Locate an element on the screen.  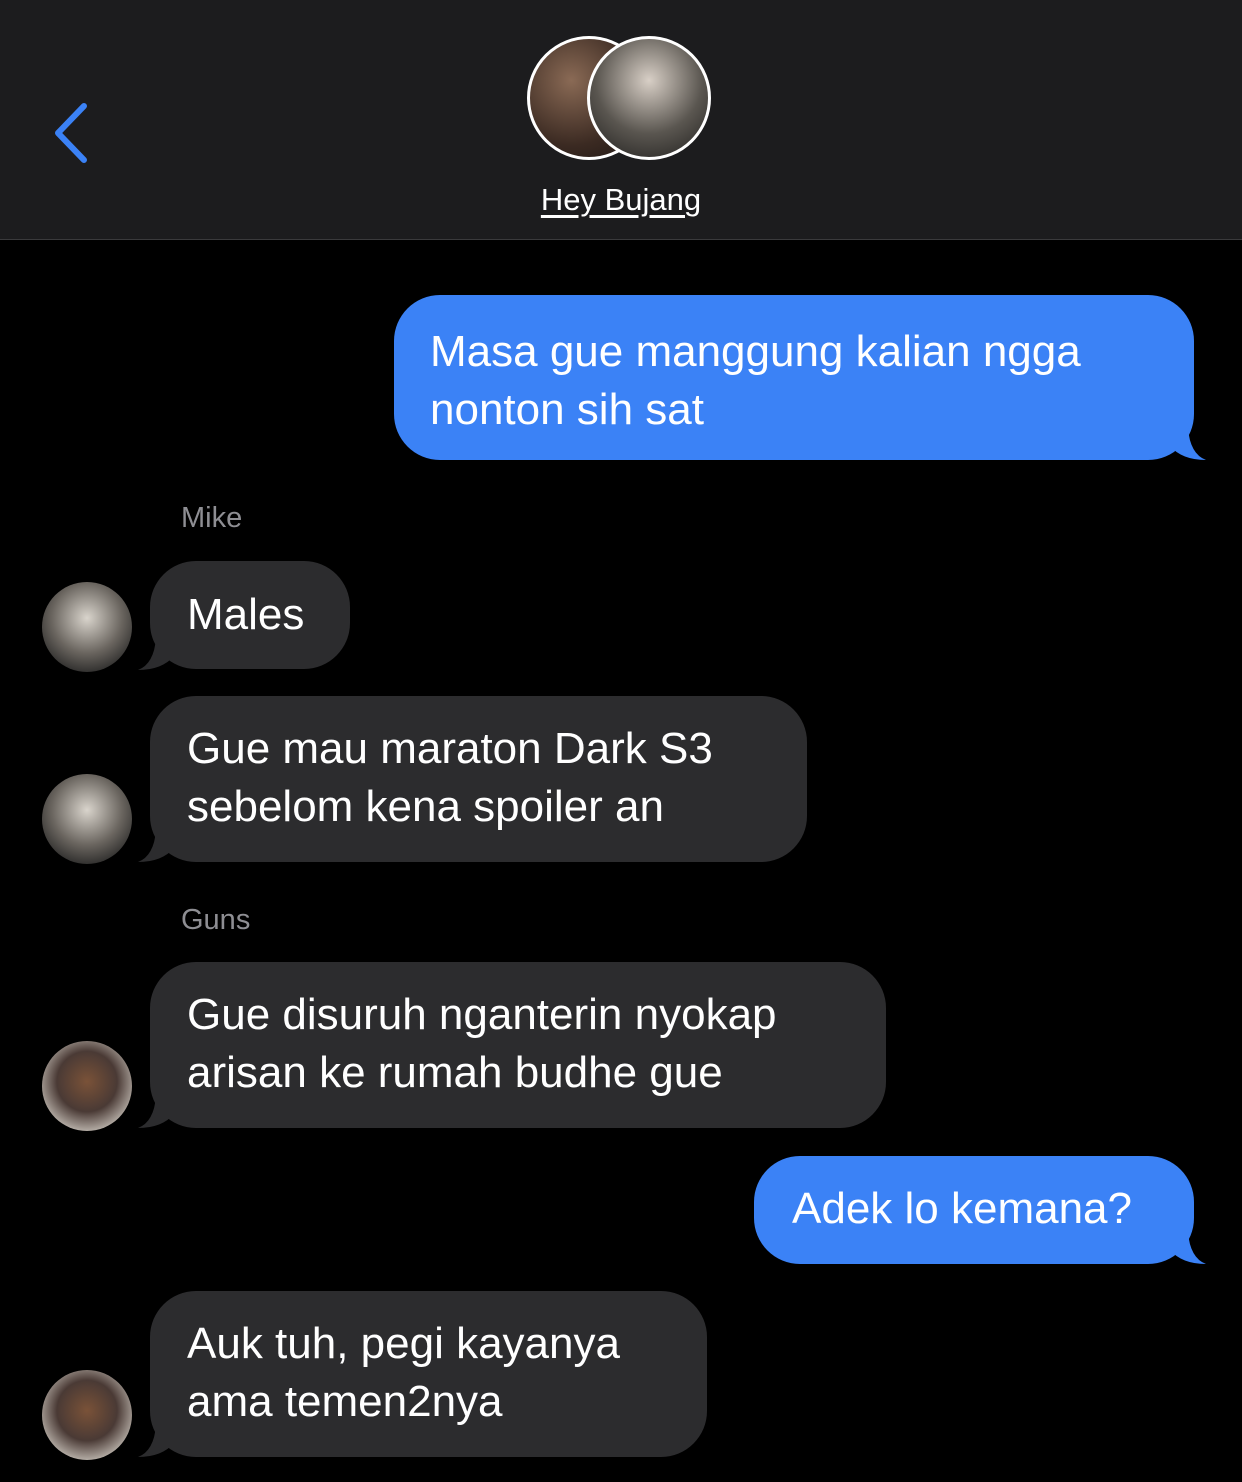
back-button is located at coordinates (71, 133).